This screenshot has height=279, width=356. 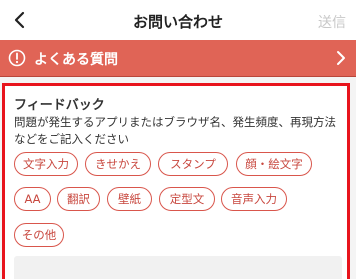 I want to click on page-title: お問い合わせ, so click(x=177, y=22).